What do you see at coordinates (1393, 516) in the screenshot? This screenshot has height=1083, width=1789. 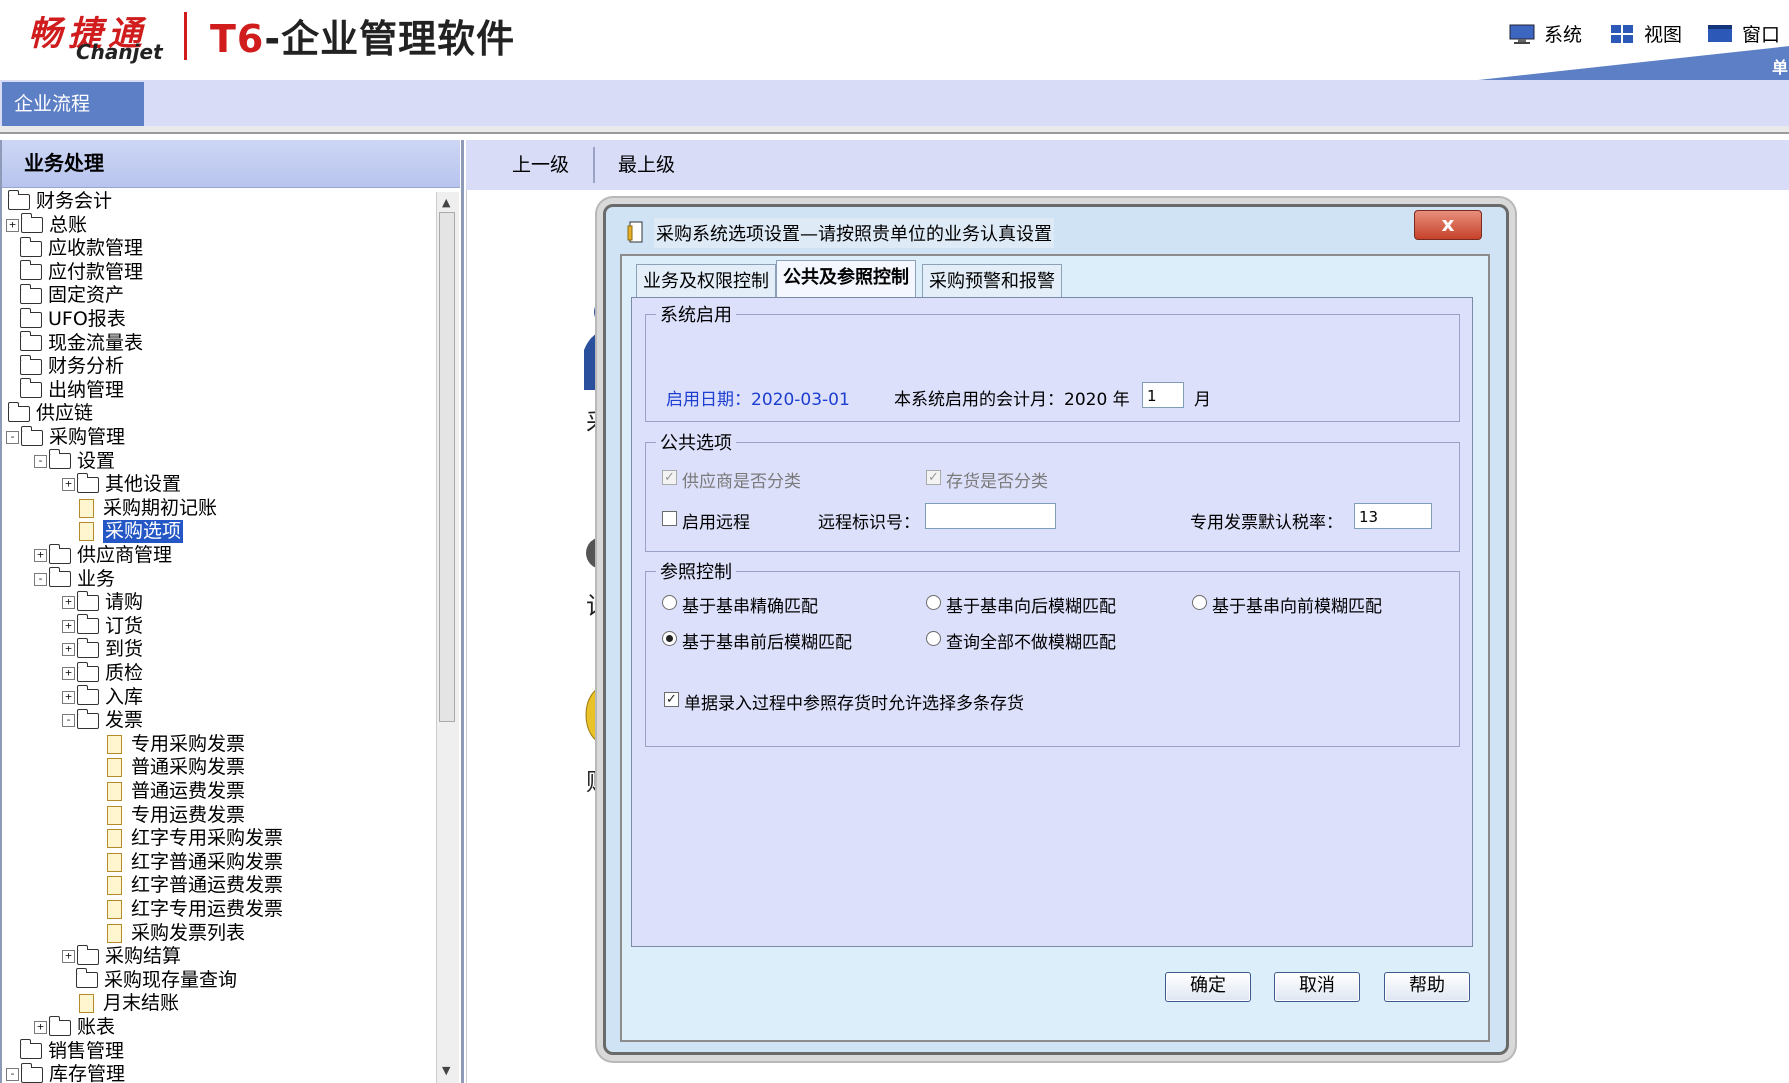 I see `tax-rate-input: 13` at bounding box center [1393, 516].